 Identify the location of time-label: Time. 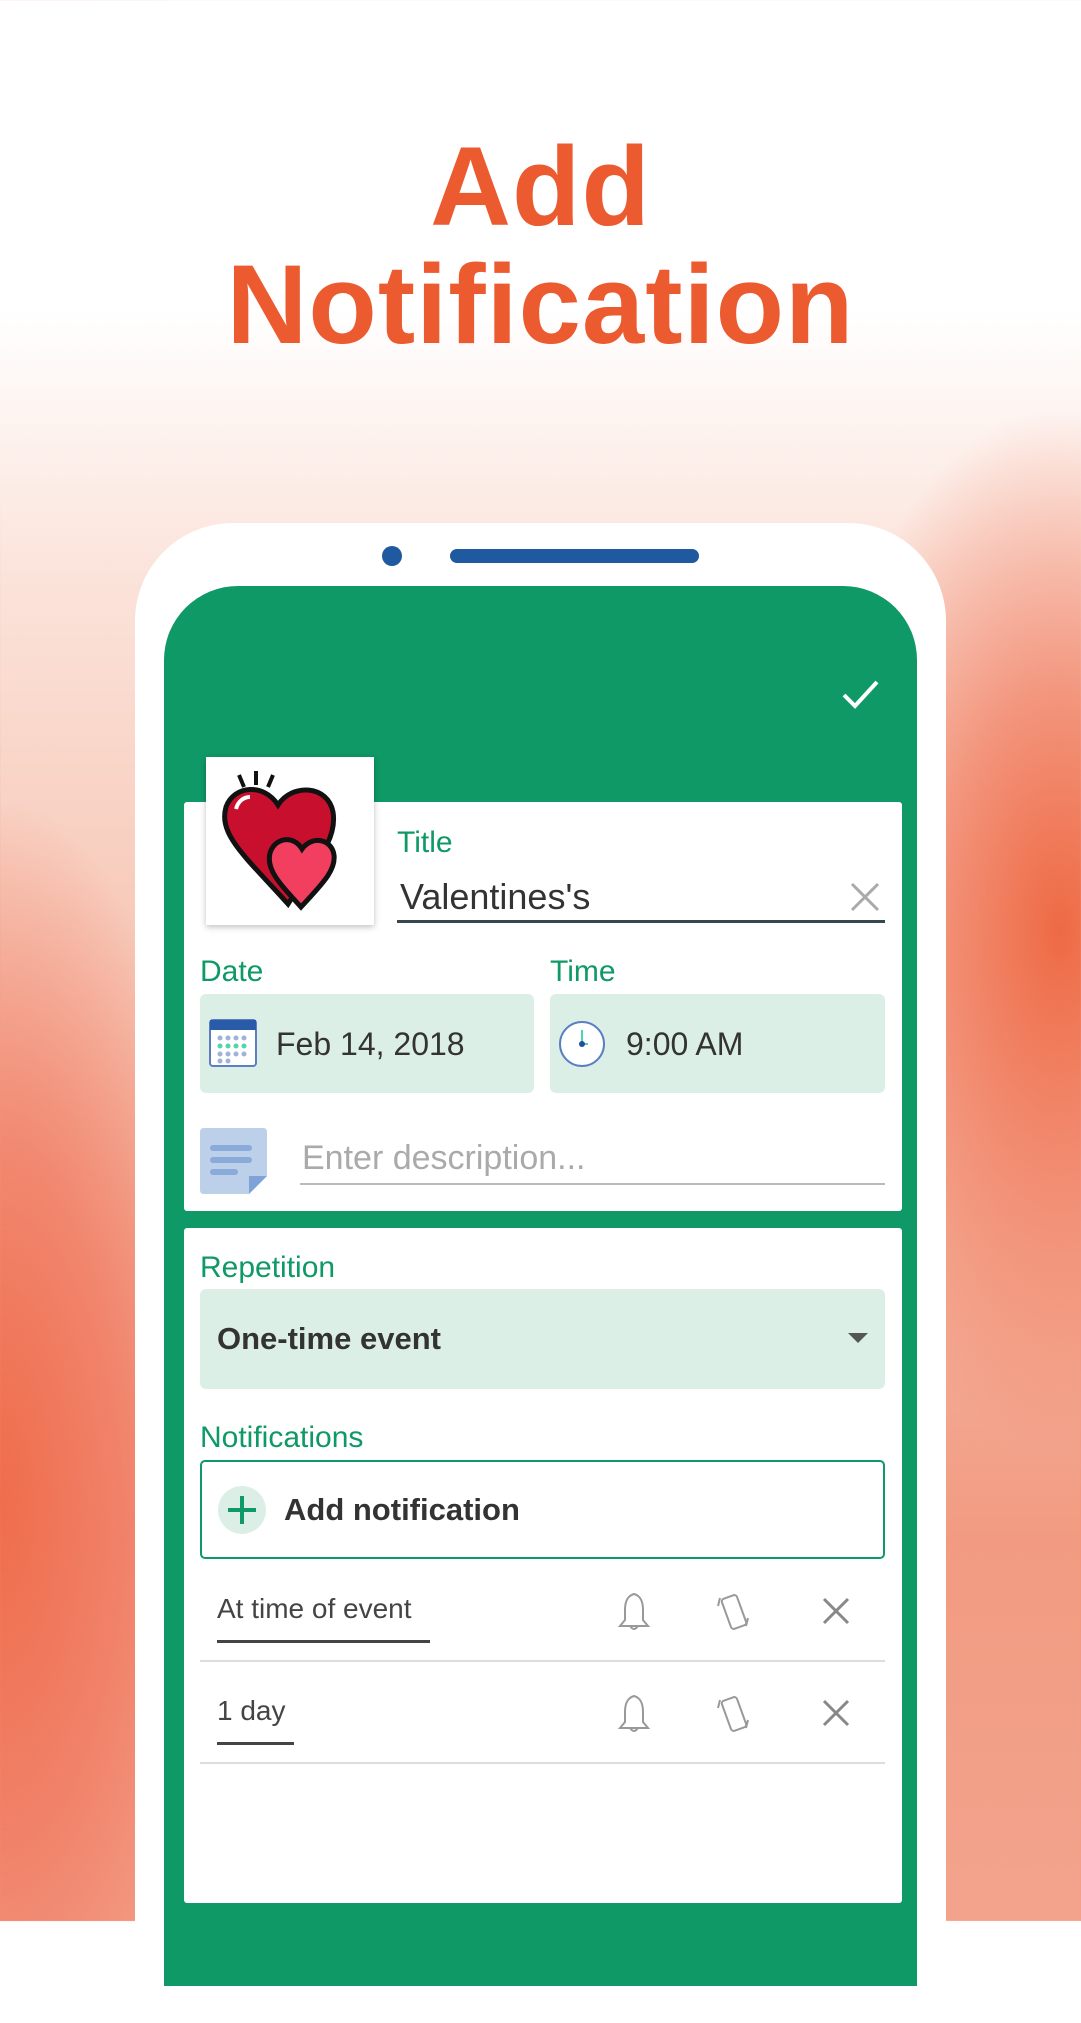
(583, 971).